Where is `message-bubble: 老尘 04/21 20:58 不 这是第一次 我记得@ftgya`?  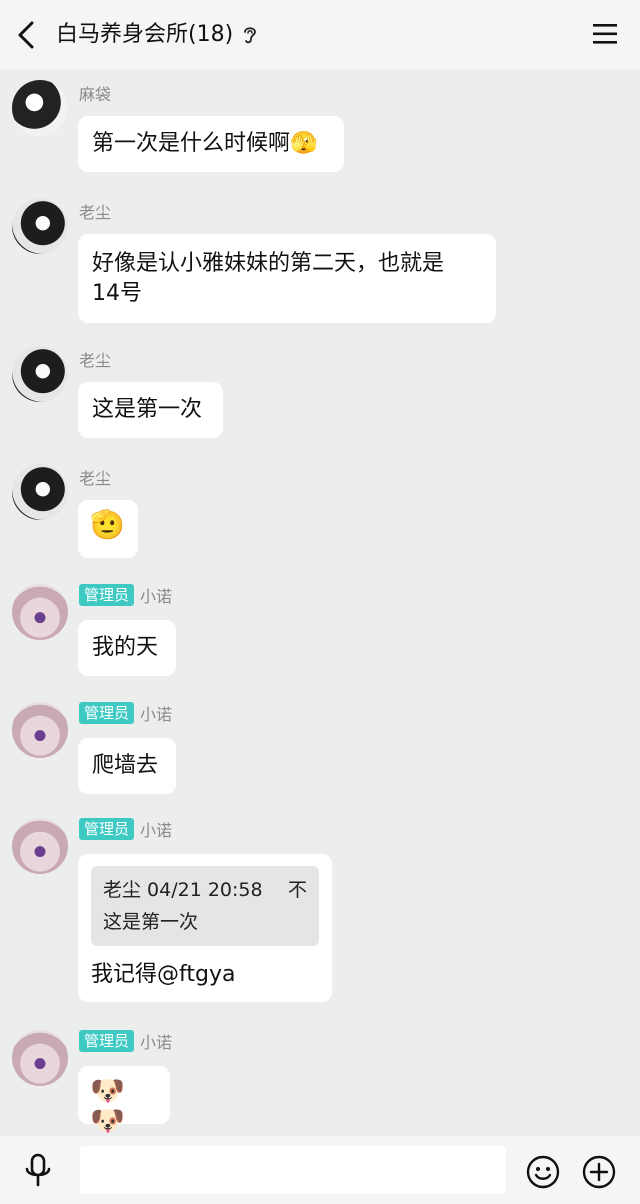
message-bubble: 老尘 04/21 20:58 不 这是第一次 我记得@ftgya is located at coordinates (205, 928).